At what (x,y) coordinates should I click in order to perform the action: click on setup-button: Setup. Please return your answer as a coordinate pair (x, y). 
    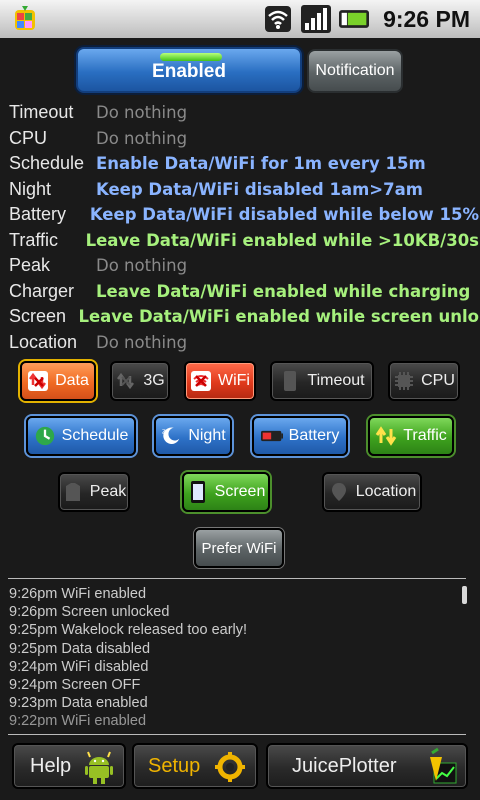
    Looking at the image, I should click on (195, 766).